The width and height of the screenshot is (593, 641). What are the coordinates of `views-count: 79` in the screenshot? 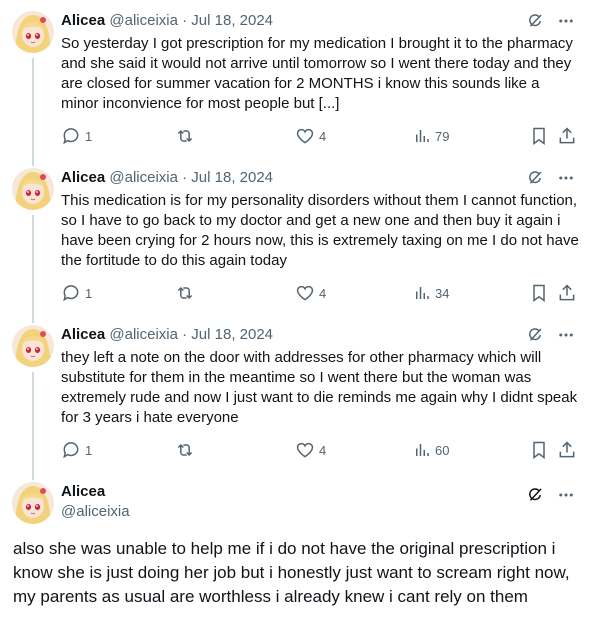 It's located at (442, 136).